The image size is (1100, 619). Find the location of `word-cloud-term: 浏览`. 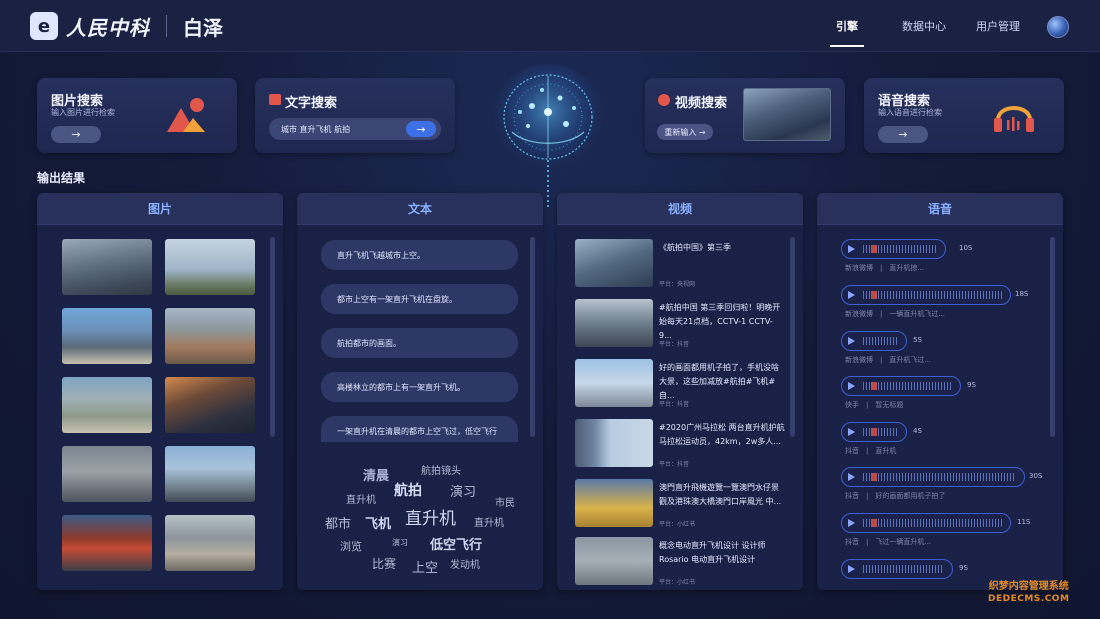

word-cloud-term: 浏览 is located at coordinates (351, 546).